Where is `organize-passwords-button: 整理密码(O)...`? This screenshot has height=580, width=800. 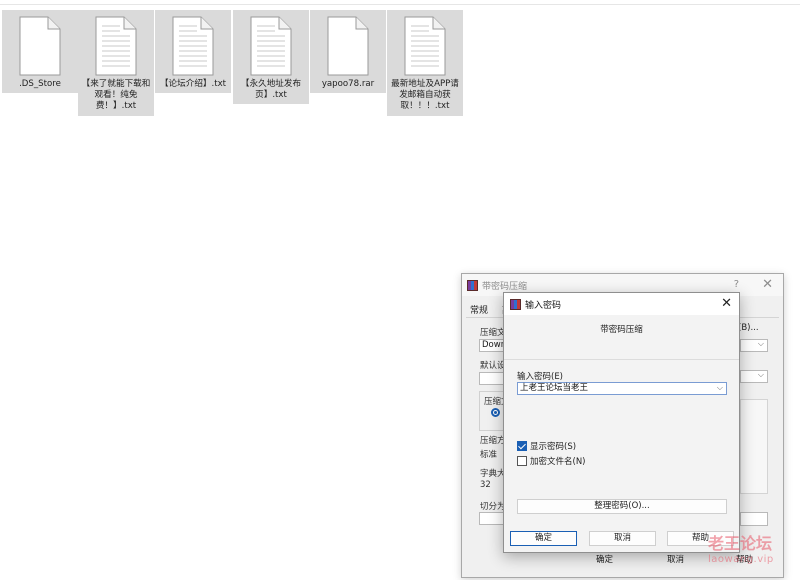 organize-passwords-button: 整理密码(O)... is located at coordinates (622, 506).